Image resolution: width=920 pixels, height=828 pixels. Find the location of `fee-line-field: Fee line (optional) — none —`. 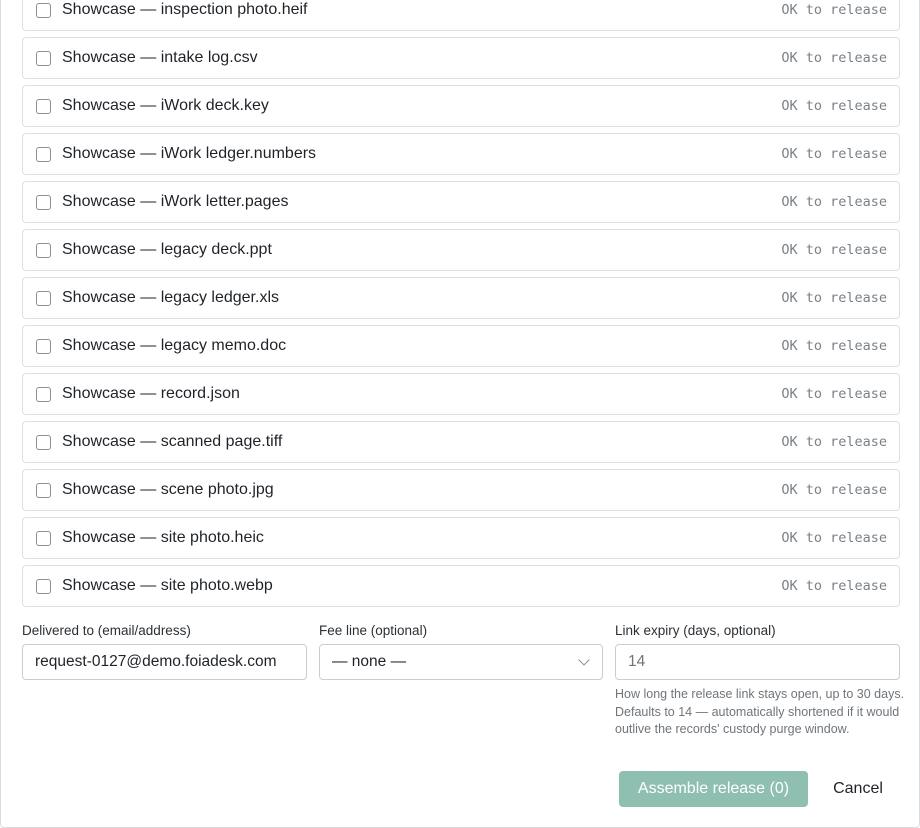

fee-line-field: Fee line (optional) — none — is located at coordinates (461, 651).